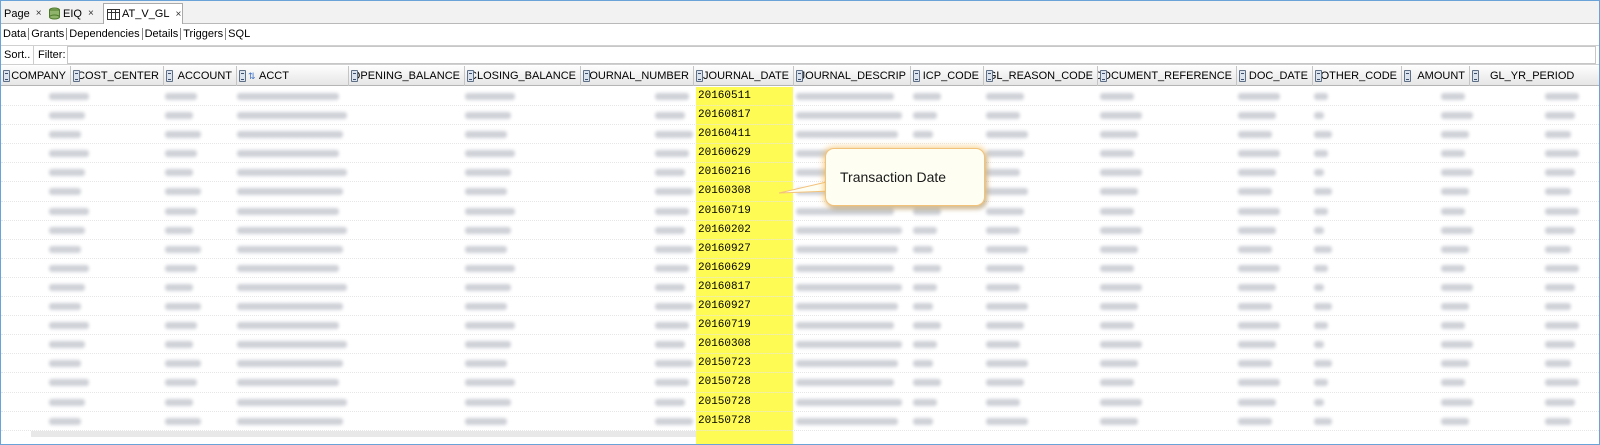 Image resolution: width=1600 pixels, height=445 pixels. Describe the element at coordinates (947, 76) in the screenshot. I see `column-header-icp-code: ICP_CODE` at that location.